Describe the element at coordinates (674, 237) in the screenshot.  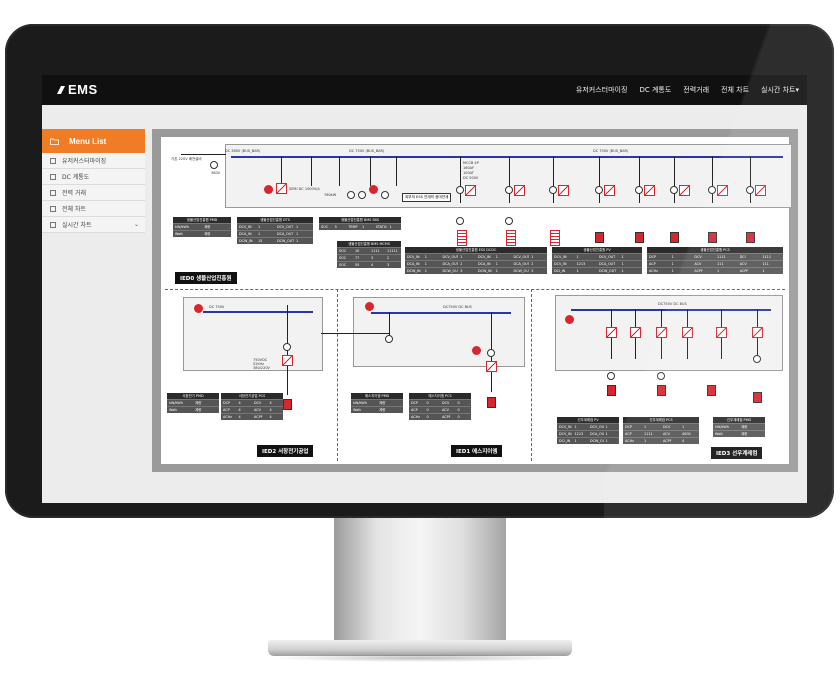
I see `battery-icon` at that location.